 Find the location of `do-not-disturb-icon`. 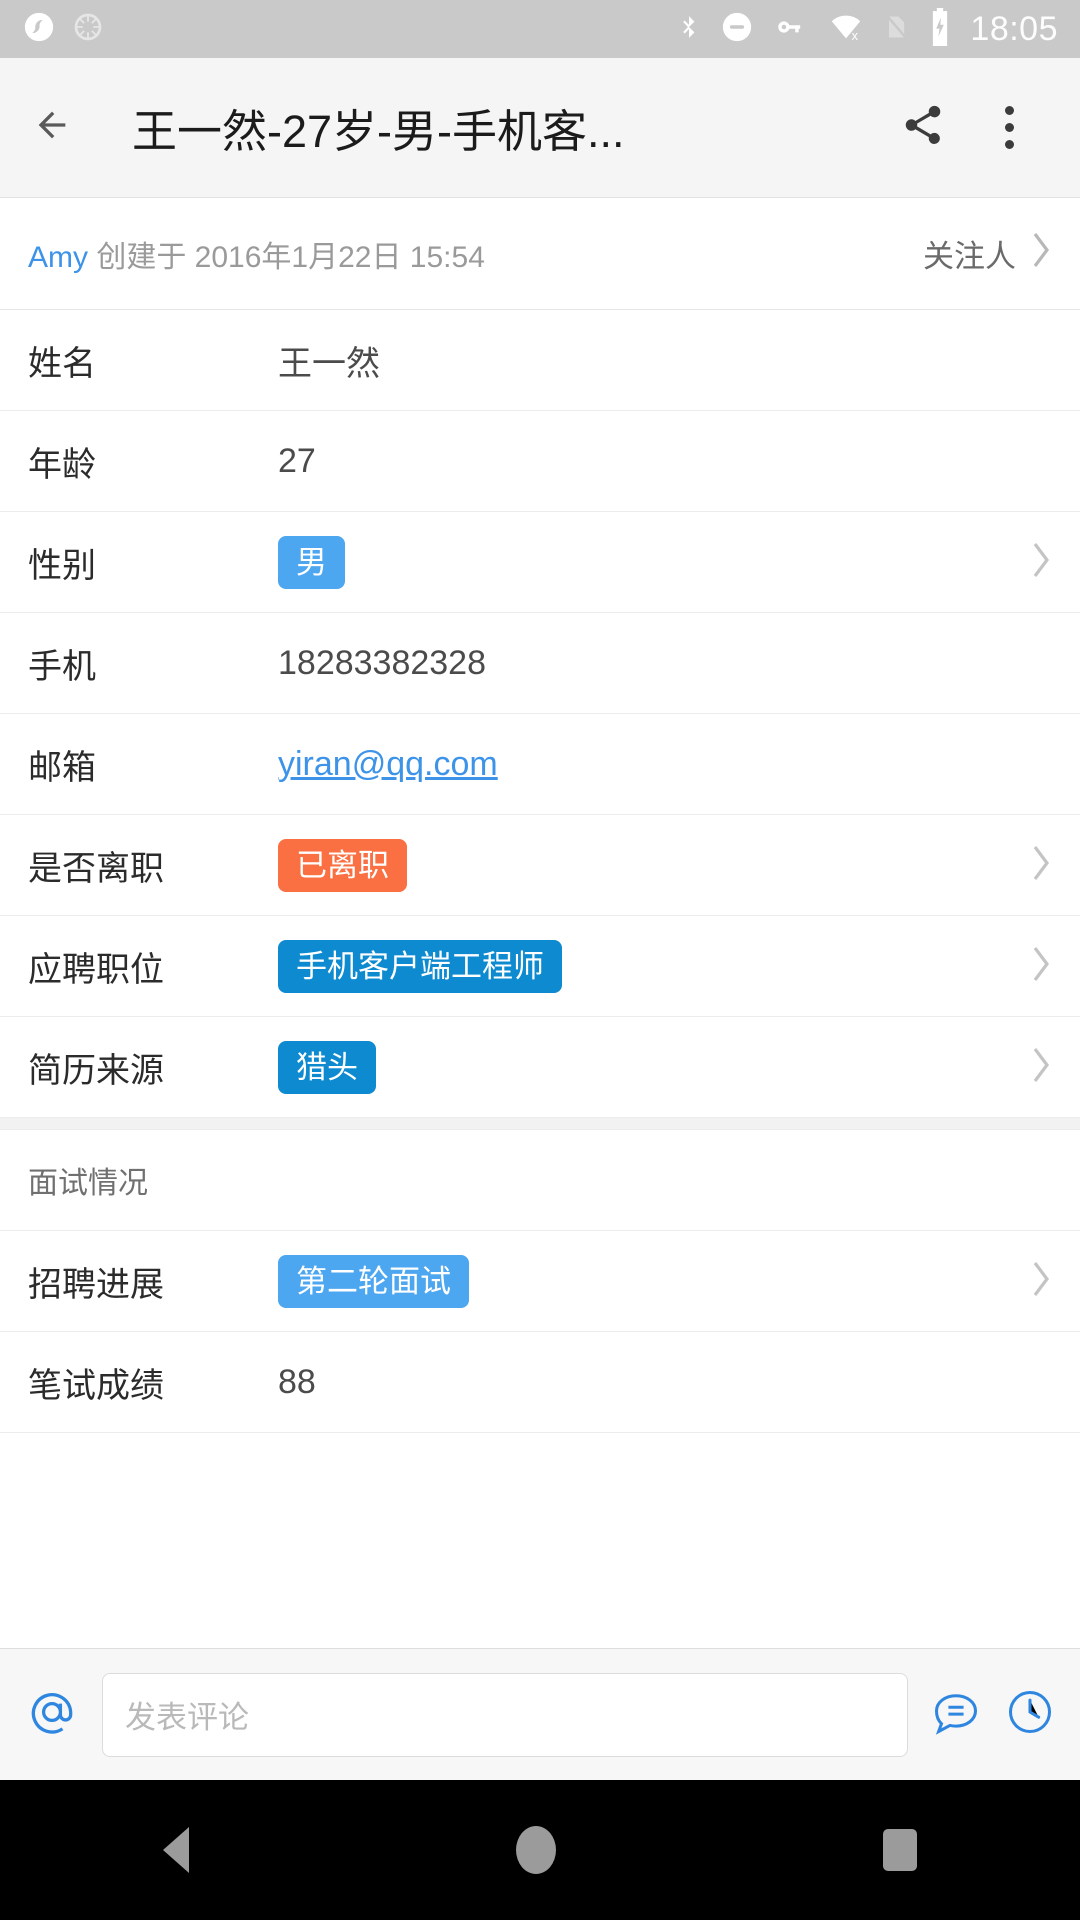

do-not-disturb-icon is located at coordinates (737, 29).